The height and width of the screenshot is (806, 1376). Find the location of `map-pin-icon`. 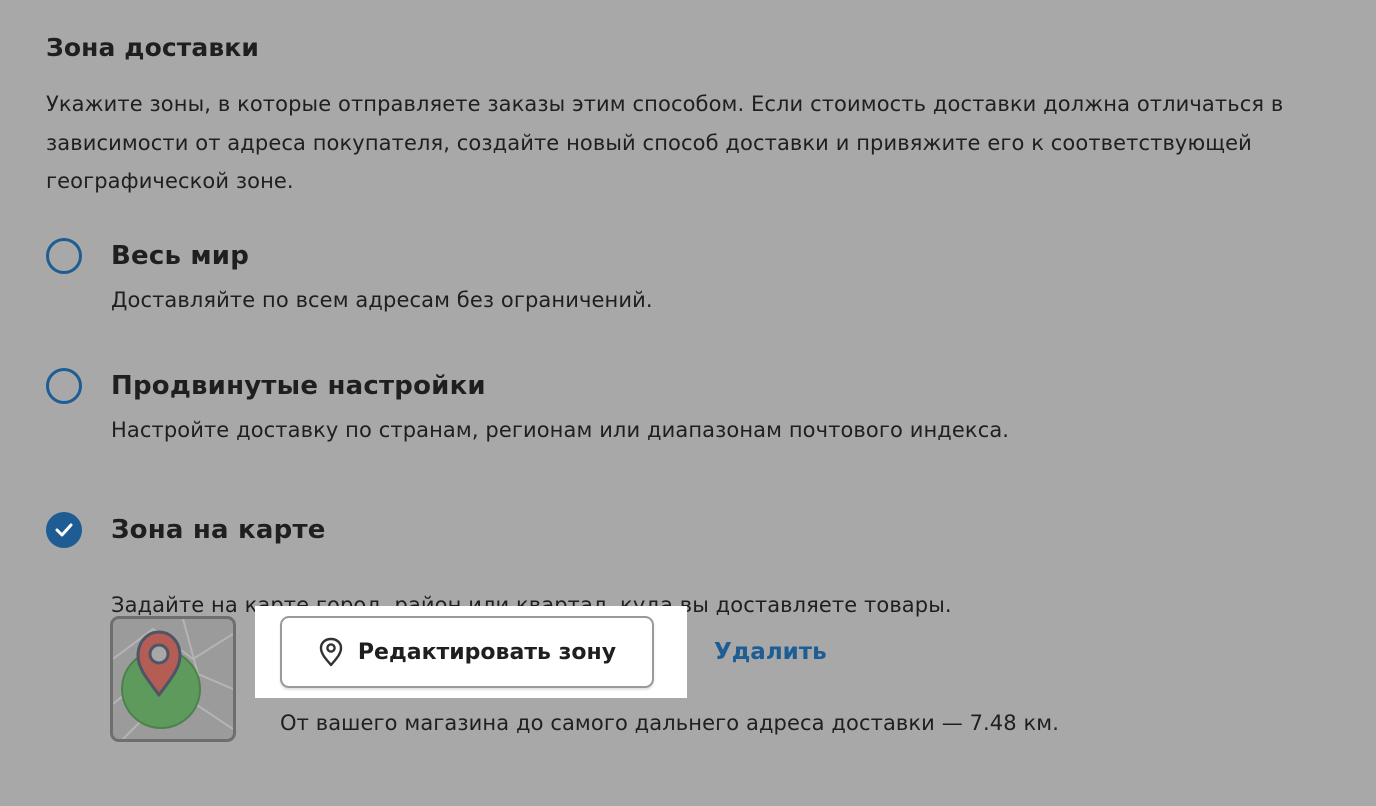

map-pin-icon is located at coordinates (173, 679).